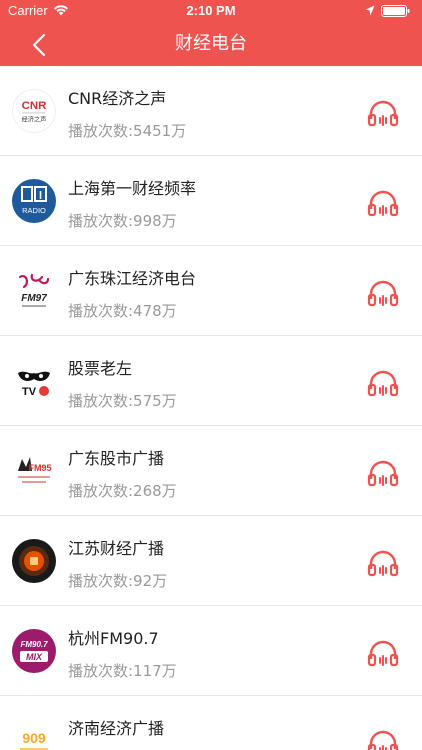  I want to click on station-row: 909 济南经济广播, so click(211, 723).